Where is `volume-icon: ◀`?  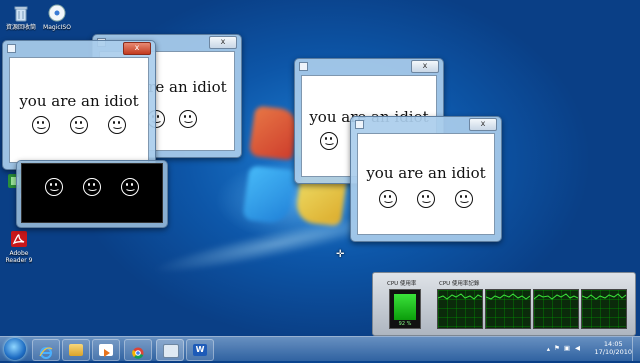 volume-icon: ◀ is located at coordinates (577, 348).